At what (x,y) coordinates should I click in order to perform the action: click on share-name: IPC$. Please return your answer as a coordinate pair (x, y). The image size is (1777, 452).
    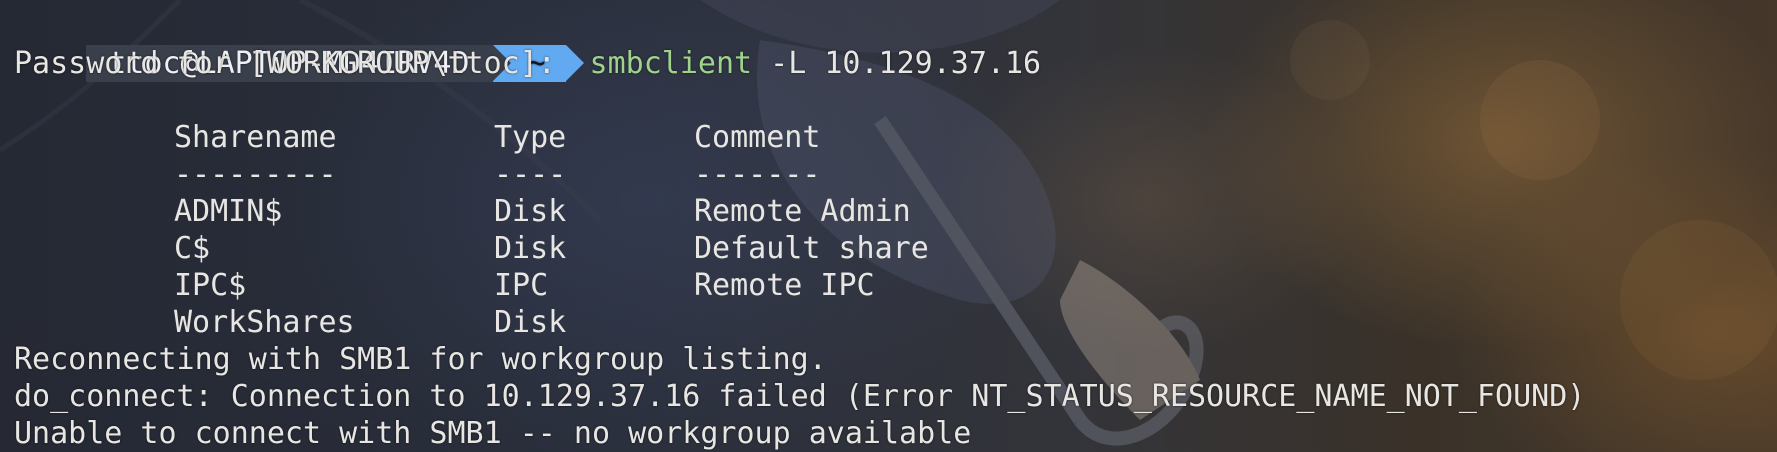
    Looking at the image, I should click on (210, 285).